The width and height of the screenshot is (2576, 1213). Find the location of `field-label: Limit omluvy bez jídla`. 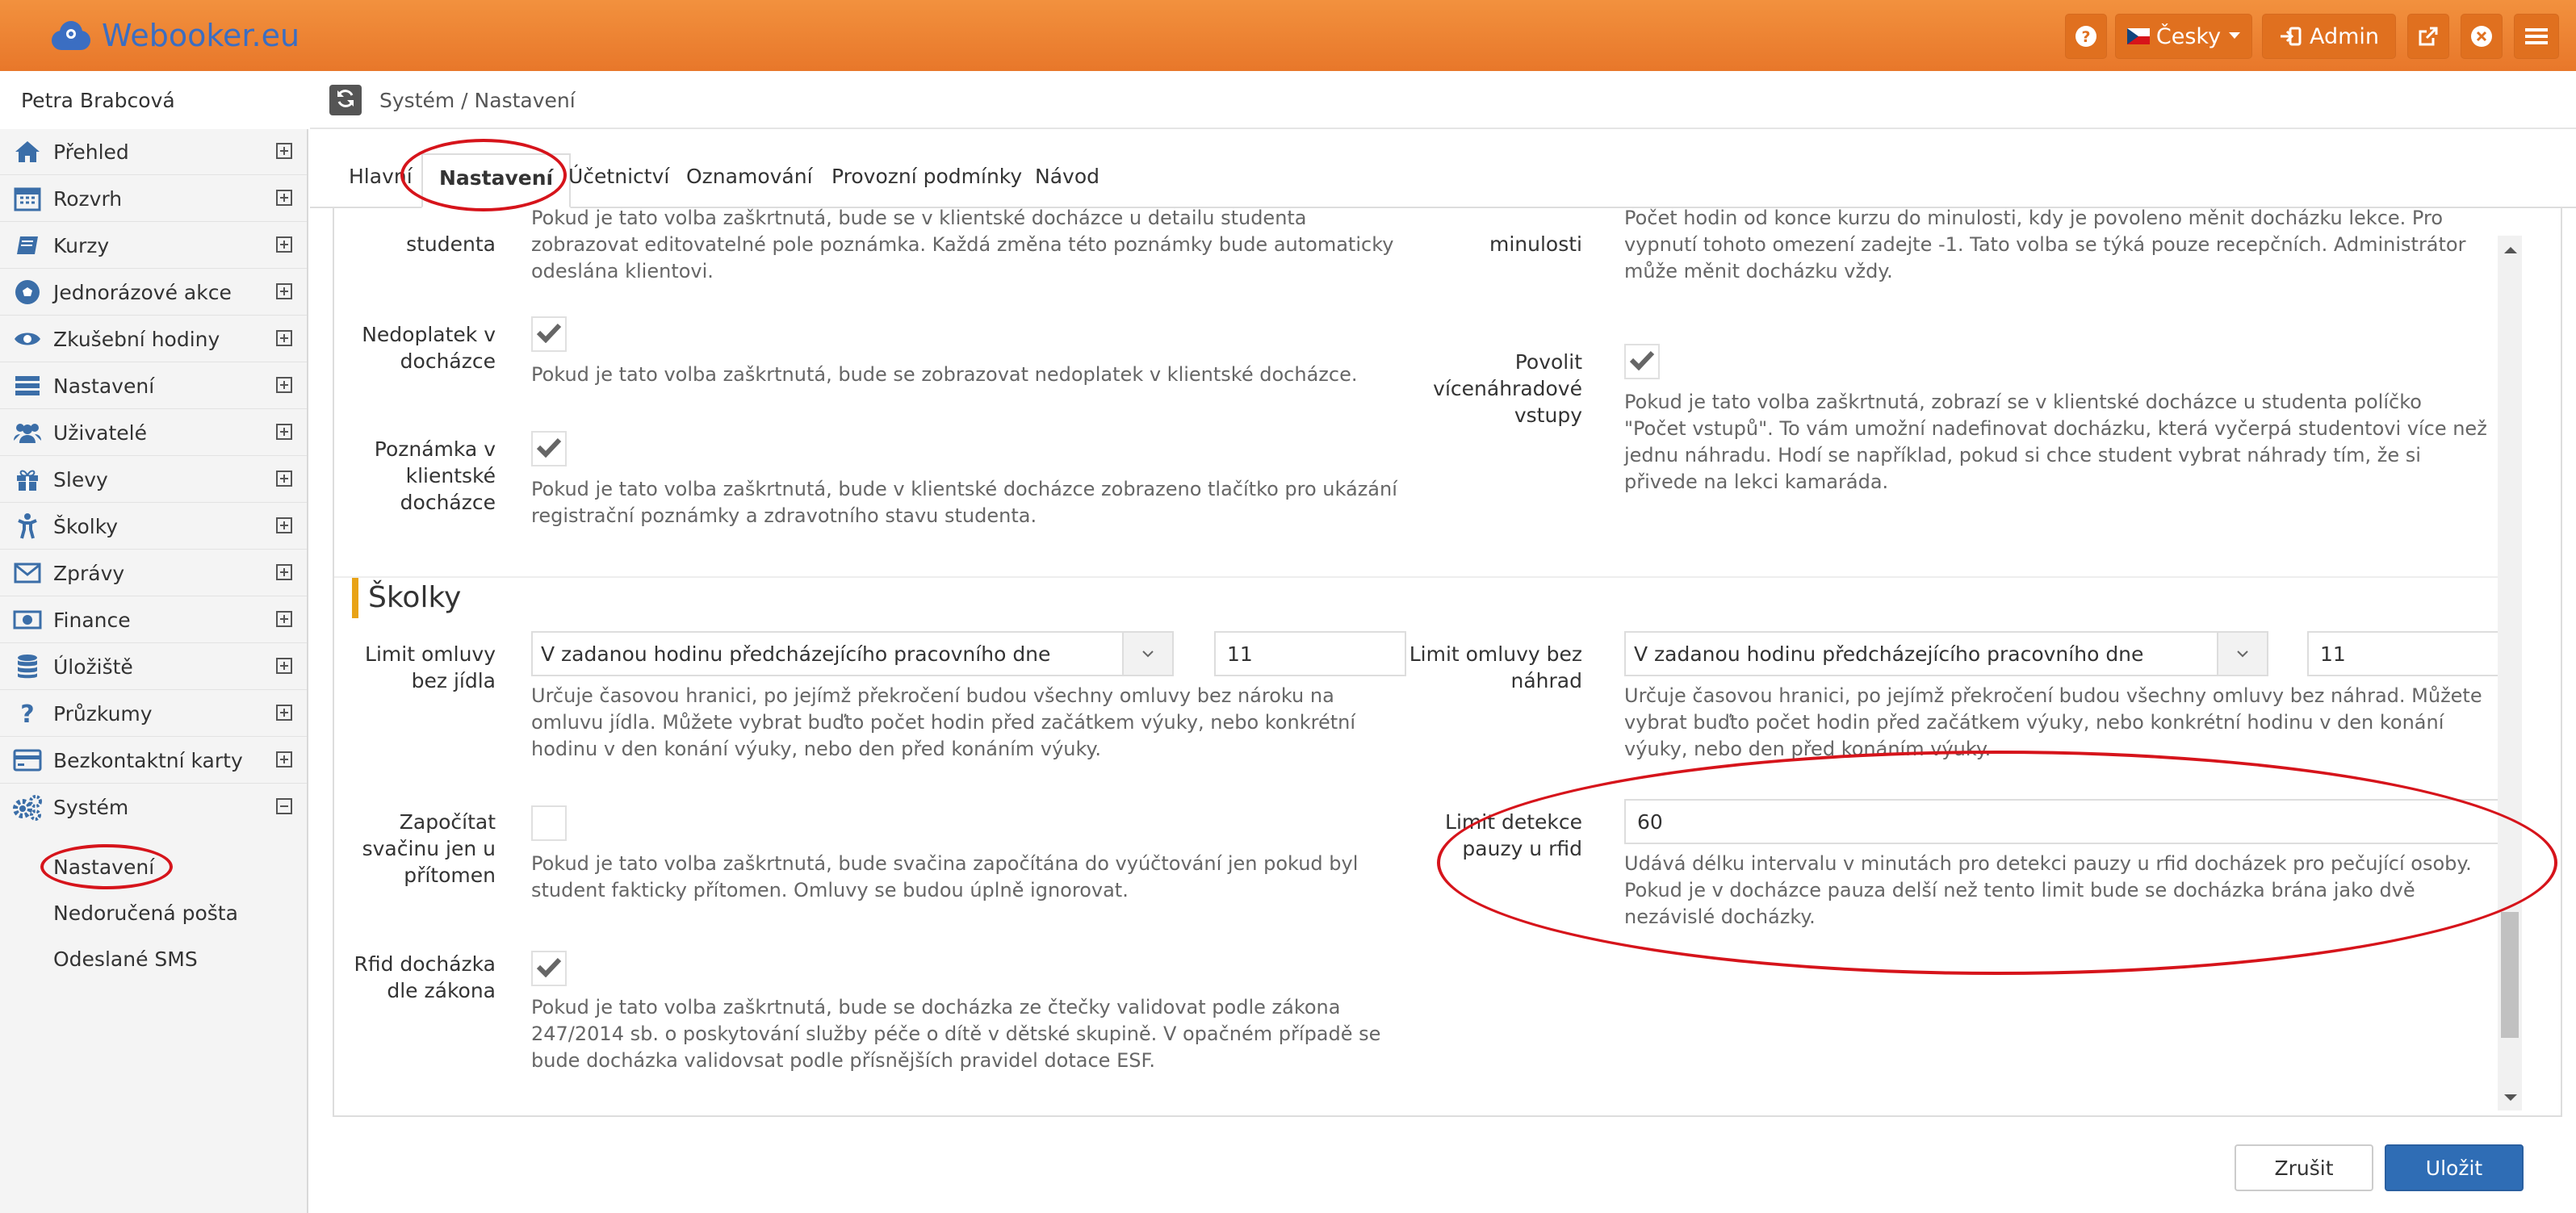

field-label: Limit omluvy bez jídla is located at coordinates (430, 667).